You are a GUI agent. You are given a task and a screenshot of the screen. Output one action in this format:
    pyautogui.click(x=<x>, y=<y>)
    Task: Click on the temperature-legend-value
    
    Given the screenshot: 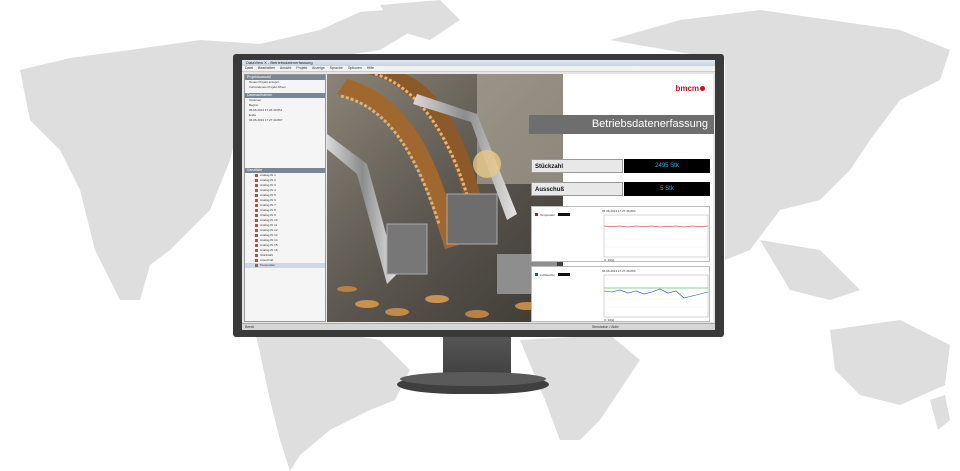 What is the action you would take?
    pyautogui.click(x=564, y=214)
    